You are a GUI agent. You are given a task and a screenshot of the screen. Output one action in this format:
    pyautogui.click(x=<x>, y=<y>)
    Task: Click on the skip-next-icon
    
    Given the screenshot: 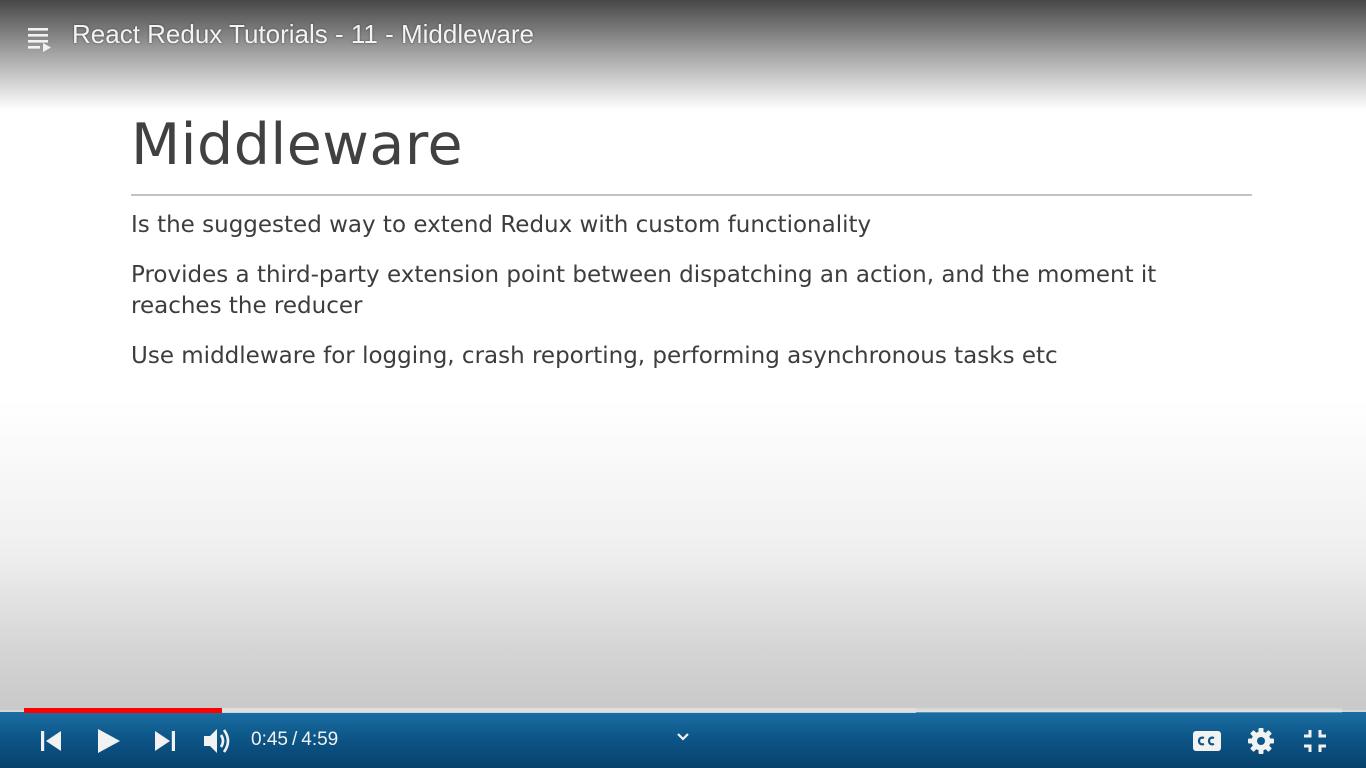 What is the action you would take?
    pyautogui.click(x=165, y=741)
    